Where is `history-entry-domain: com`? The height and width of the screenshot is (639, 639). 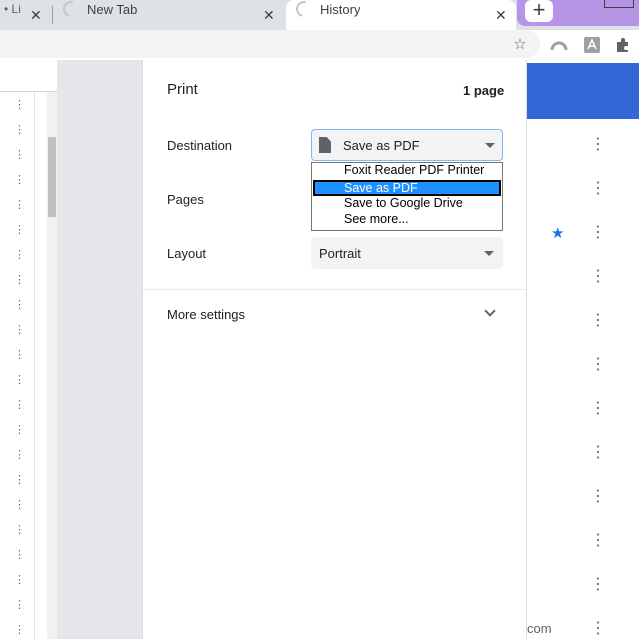
history-entry-domain: com is located at coordinates (539, 628).